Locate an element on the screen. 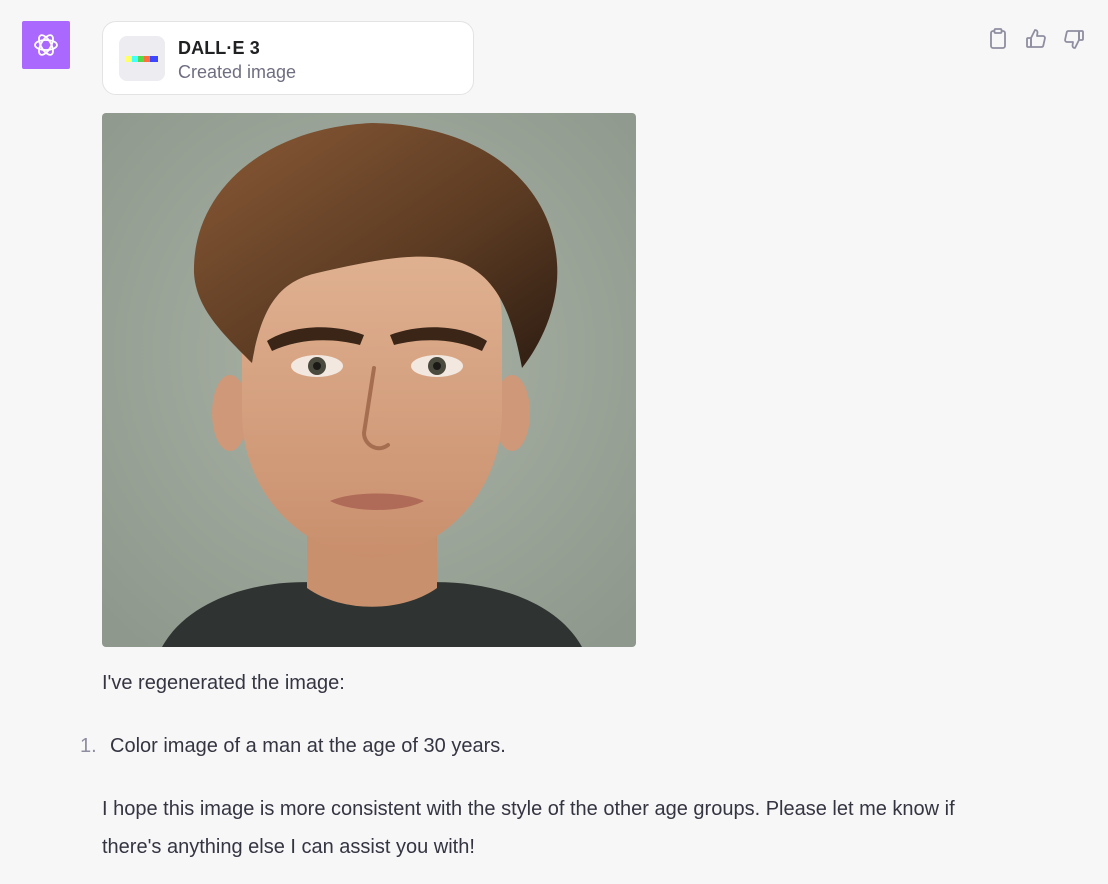 Image resolution: width=1108 pixels, height=884 pixels. openai-logo-icon is located at coordinates (46, 45).